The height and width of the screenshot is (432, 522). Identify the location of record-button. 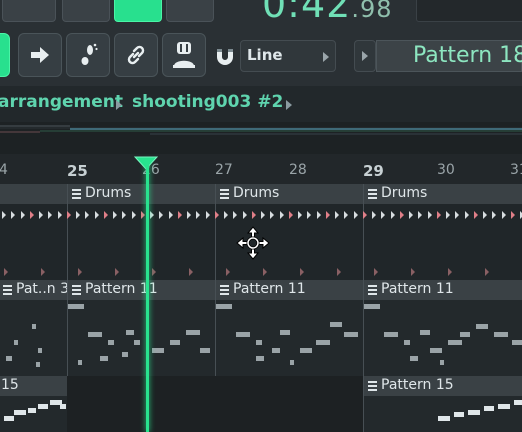
(29, 11).